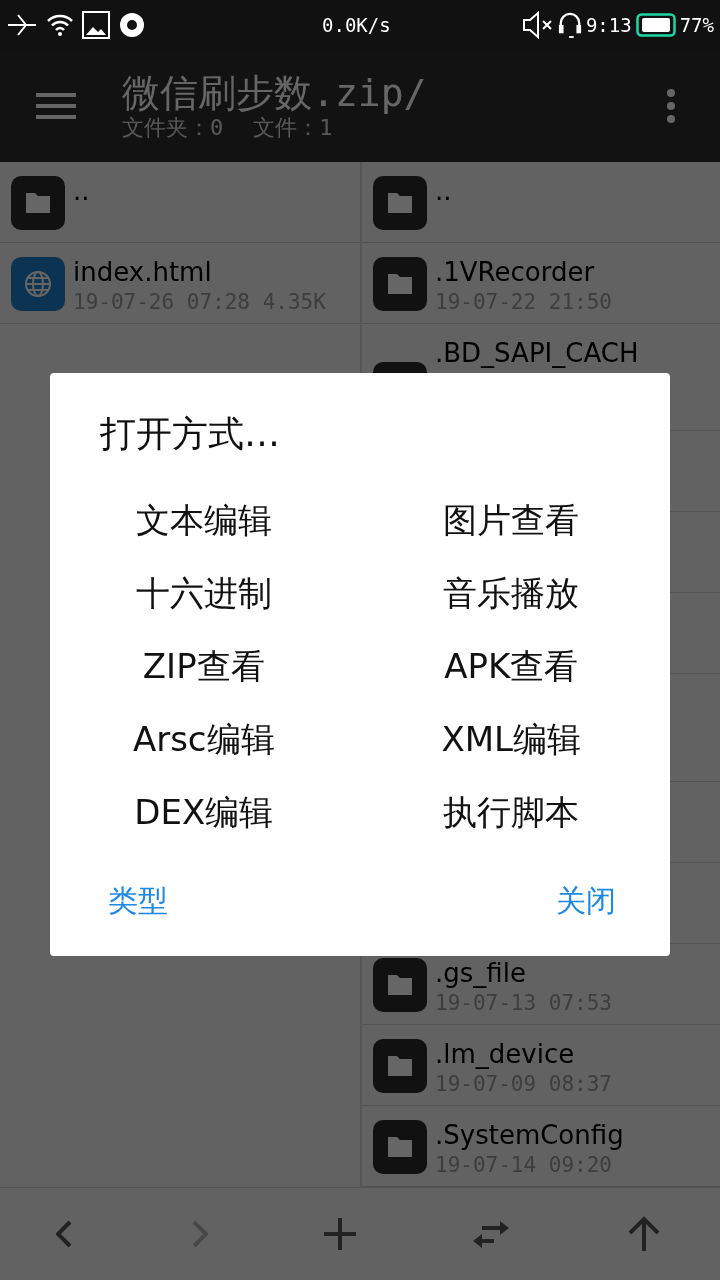 The height and width of the screenshot is (1280, 720). What do you see at coordinates (511, 739) in the screenshot?
I see `open-option: XML编辑` at bounding box center [511, 739].